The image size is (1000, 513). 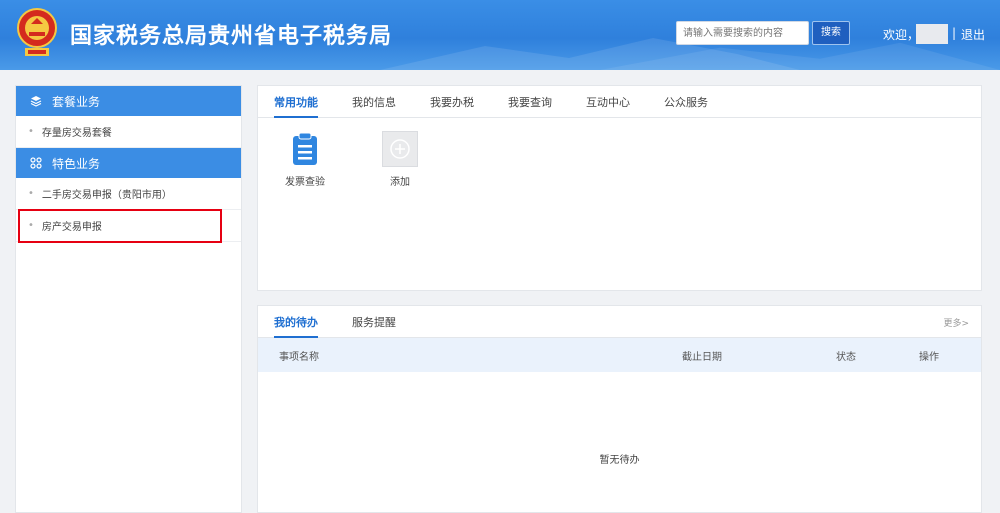 I want to click on tab-public-service: 公众服务, so click(x=686, y=101).